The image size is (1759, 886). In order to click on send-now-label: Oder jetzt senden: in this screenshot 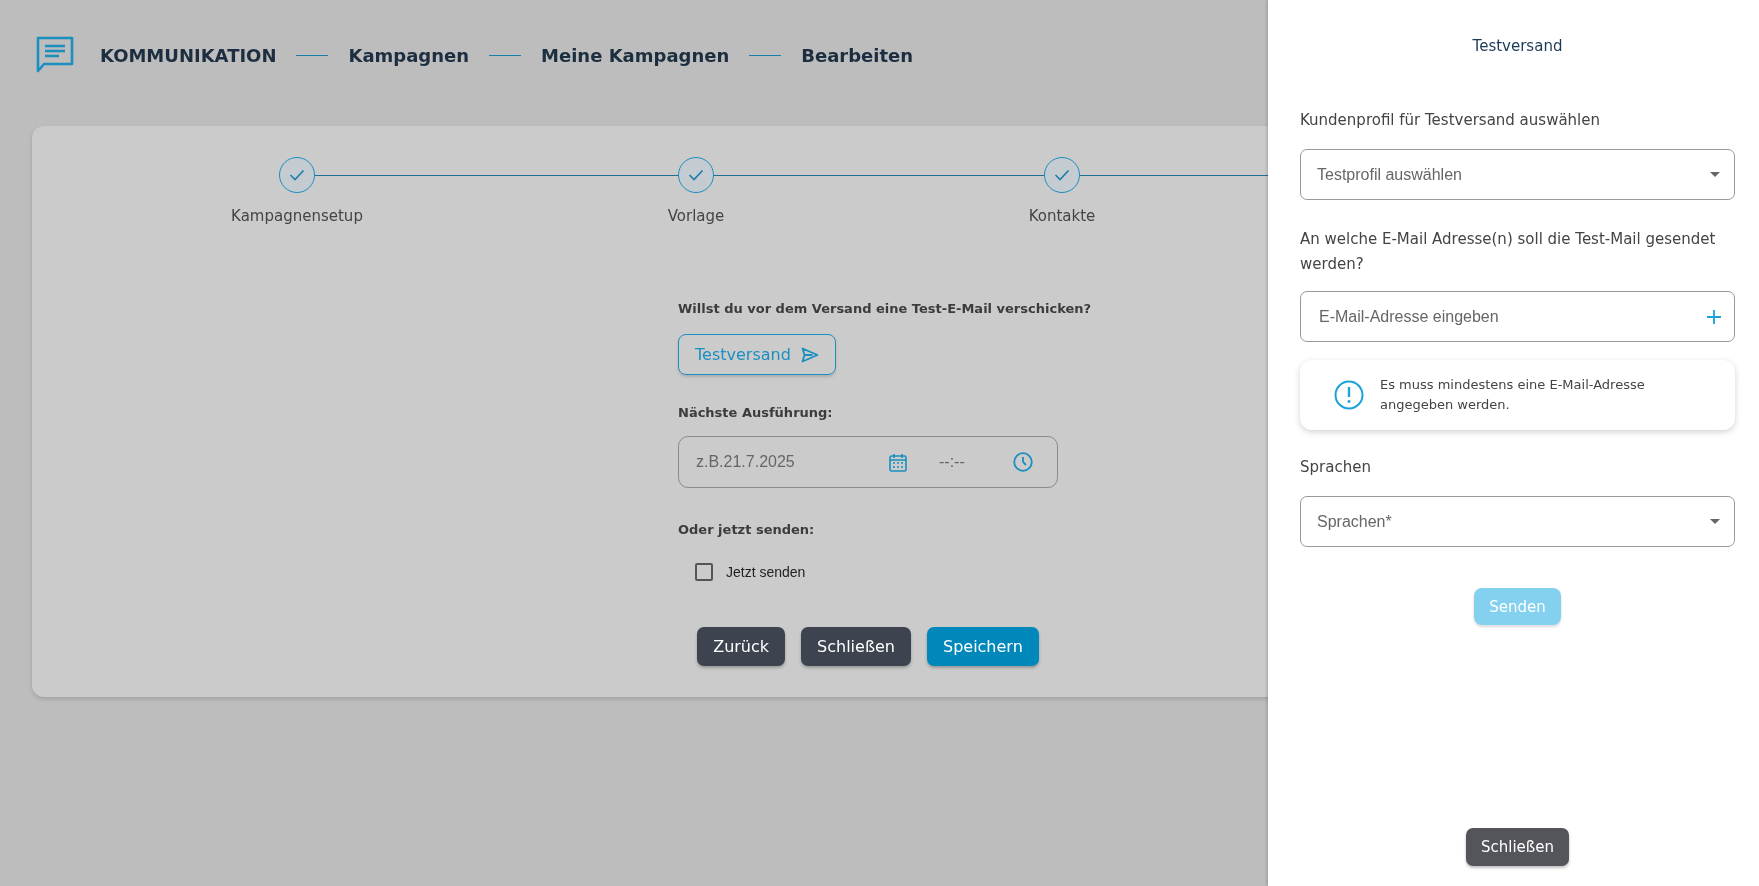, I will do `click(746, 529)`.